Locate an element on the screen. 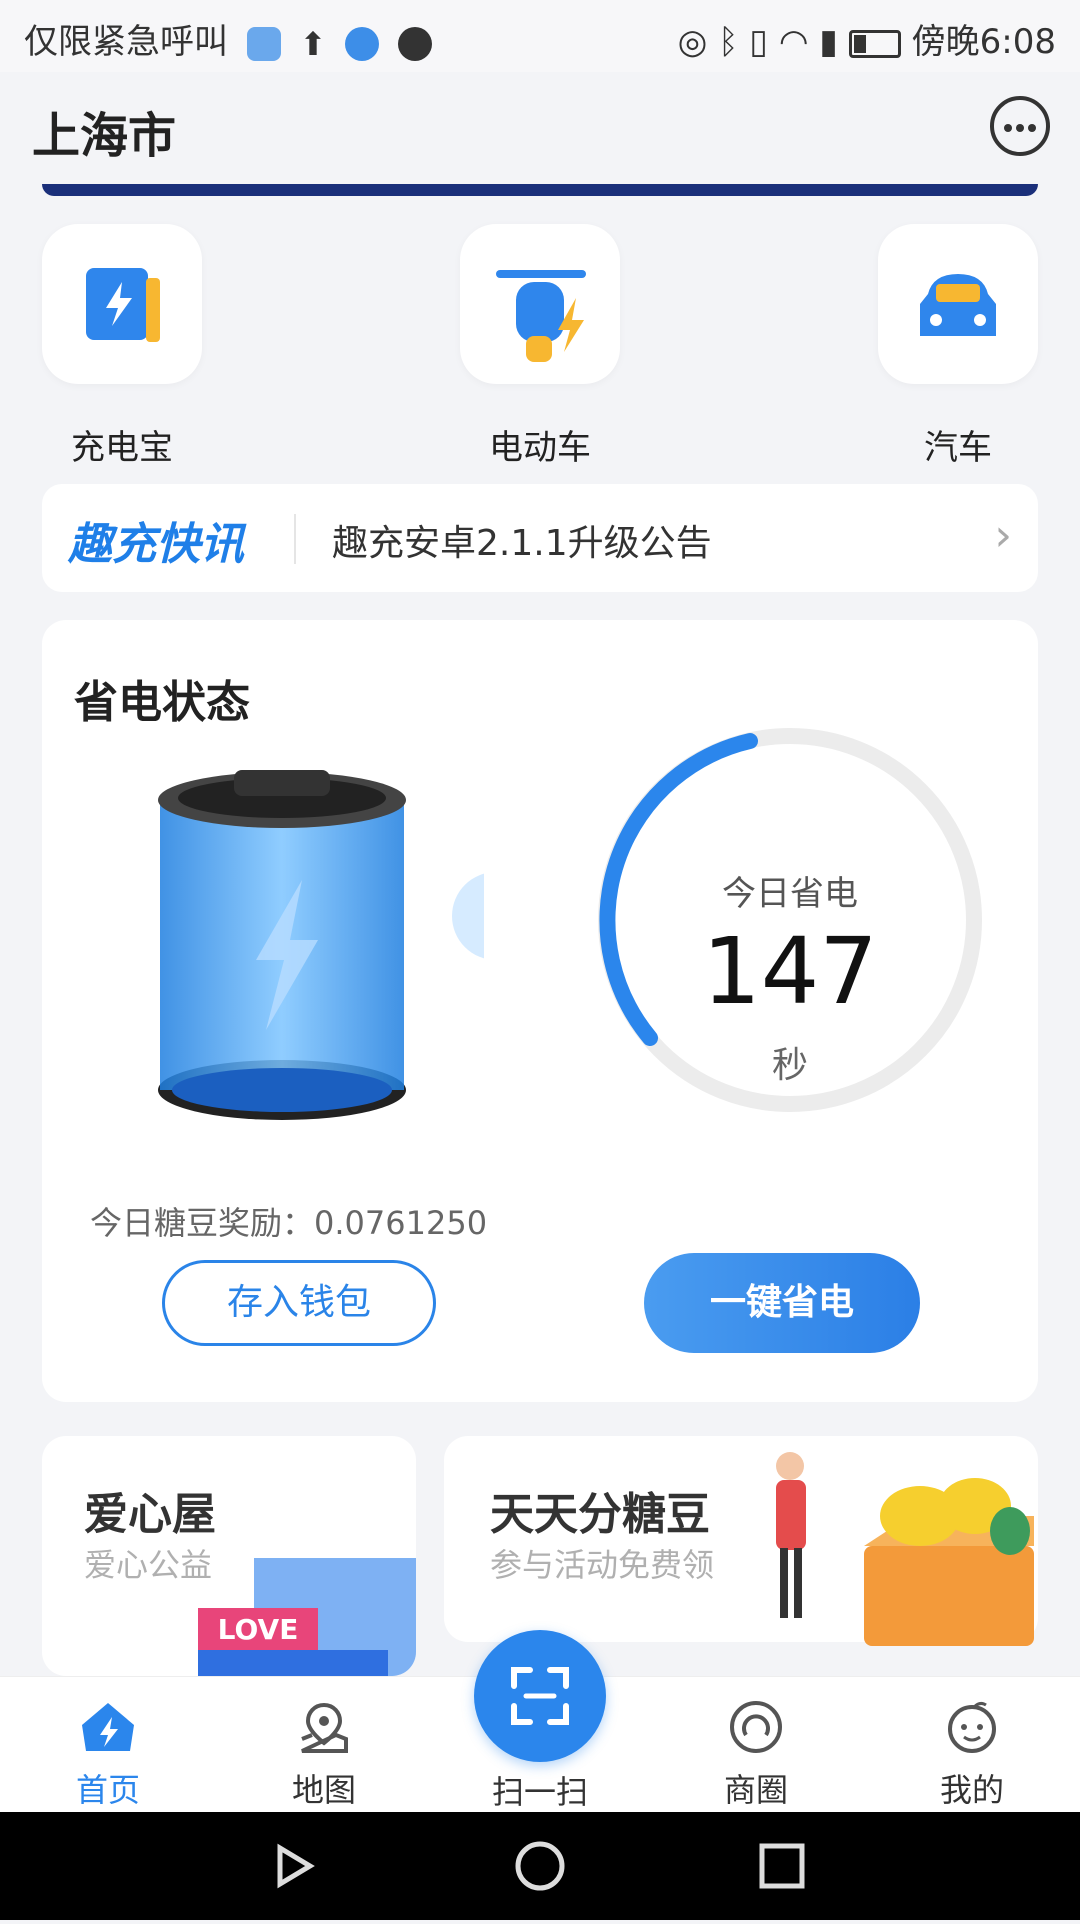 The height and width of the screenshot is (1924, 1080). reward-text: 今日糖豆奖励：0.0761250 is located at coordinates (289, 1223).